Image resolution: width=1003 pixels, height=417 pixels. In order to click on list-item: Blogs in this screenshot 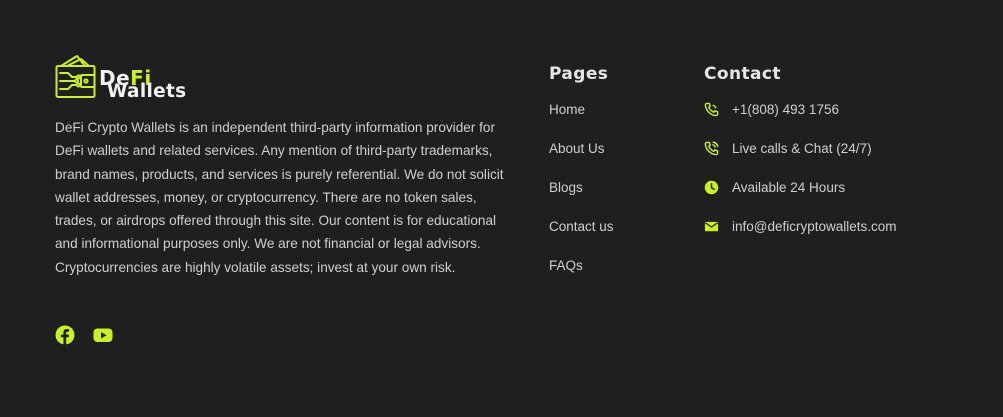, I will do `click(614, 199)`.